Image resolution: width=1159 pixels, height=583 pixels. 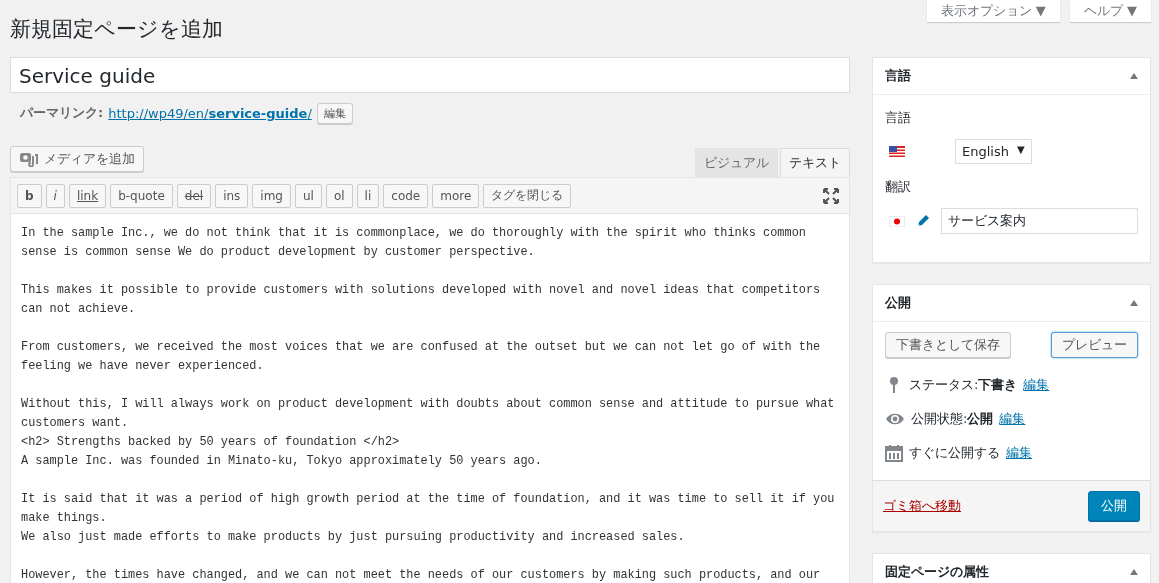 I want to click on quicktag-button: ol, so click(x=339, y=195).